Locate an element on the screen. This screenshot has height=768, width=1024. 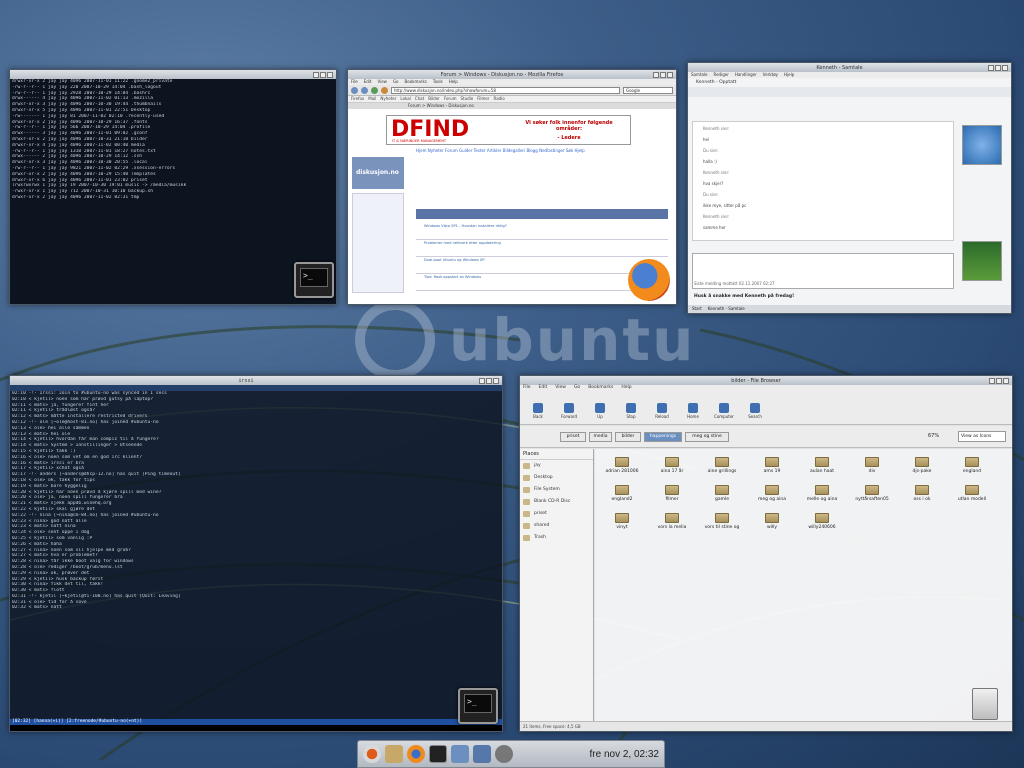
places-item: File System is located at coordinates (556, 490).